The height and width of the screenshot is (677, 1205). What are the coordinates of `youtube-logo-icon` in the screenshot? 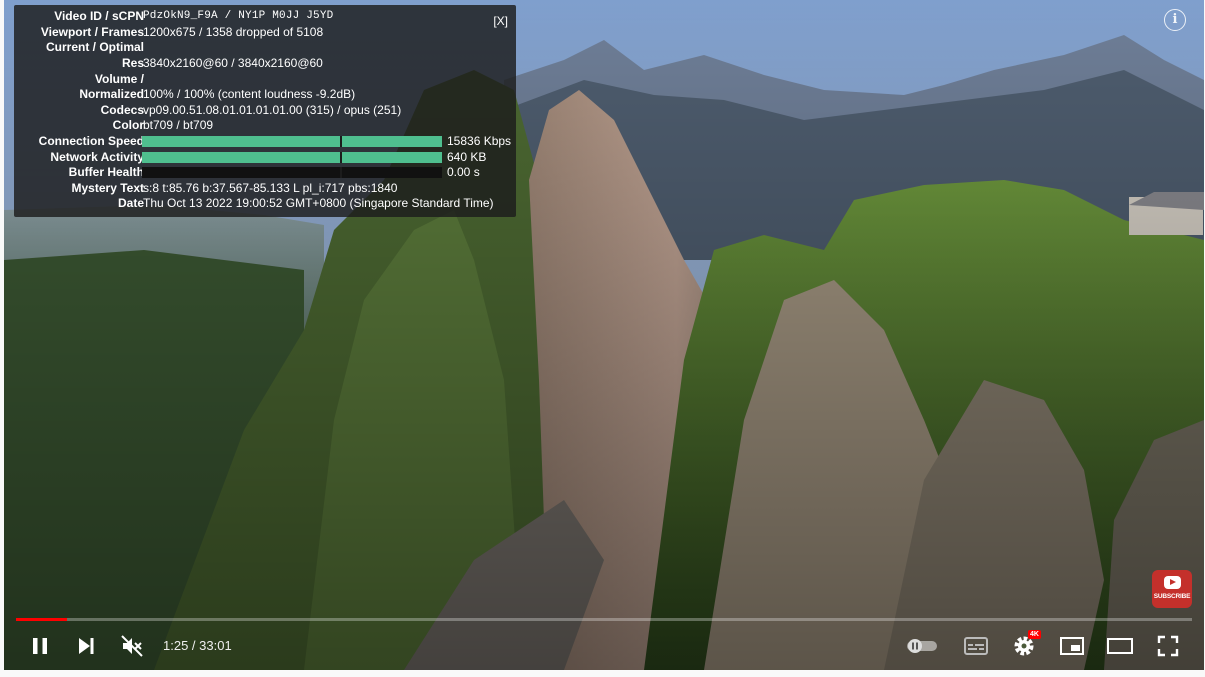 It's located at (1172, 582).